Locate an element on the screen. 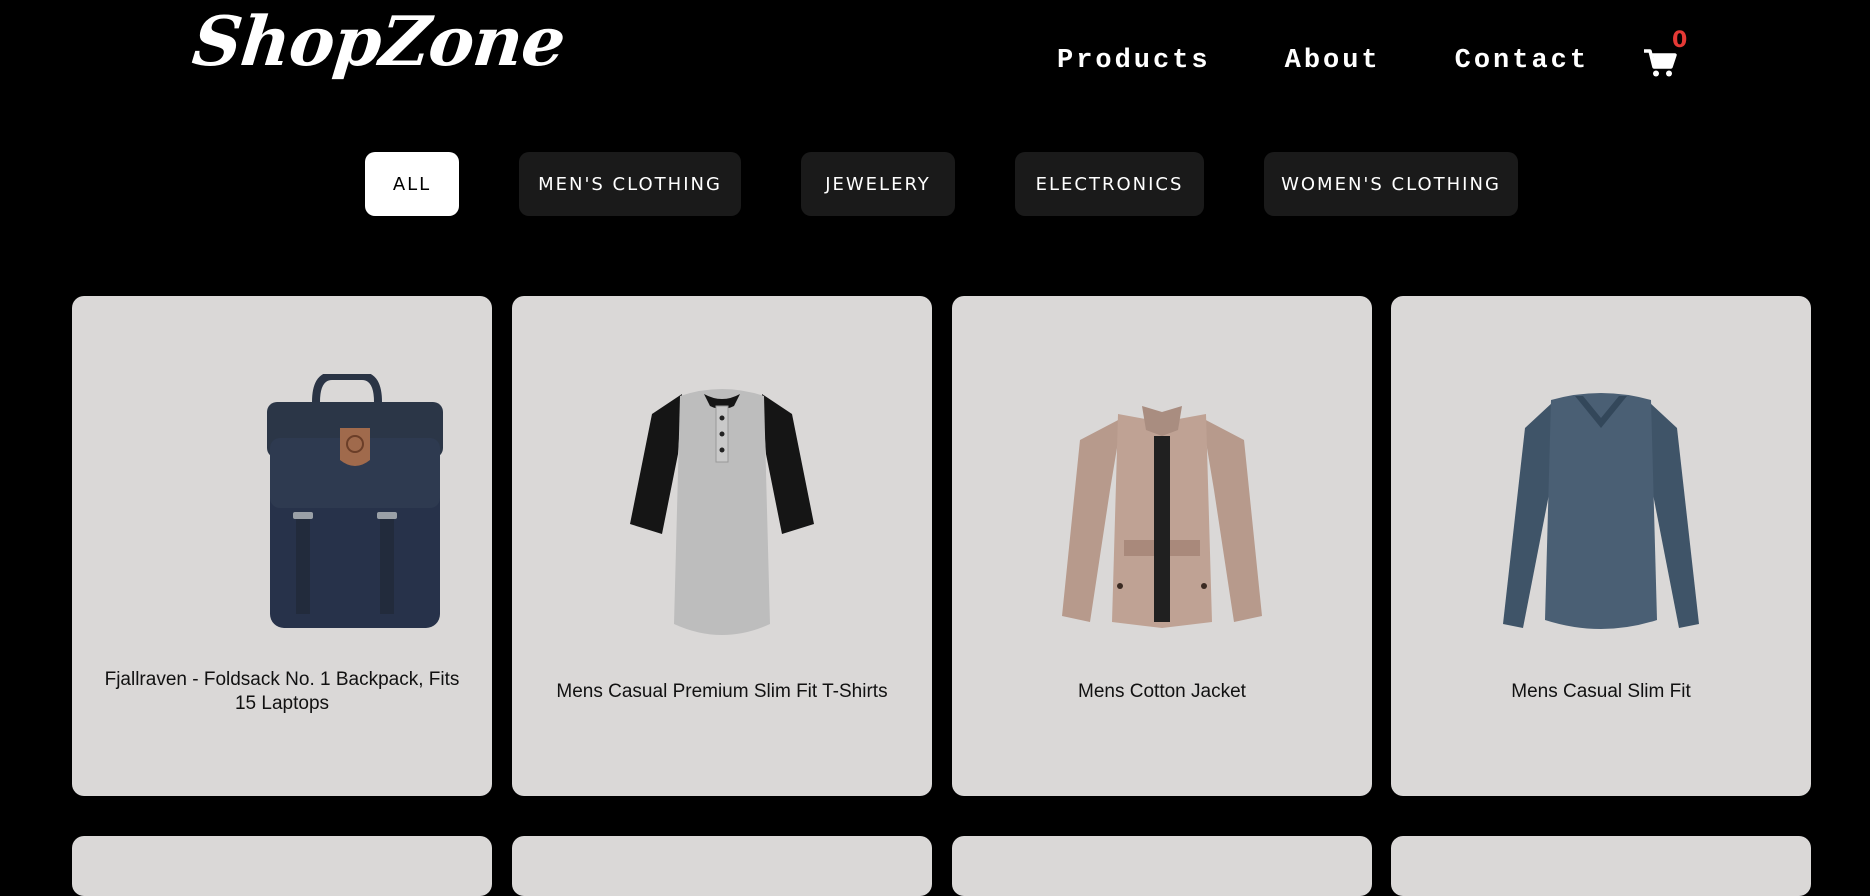 The height and width of the screenshot is (896, 1870). product-card: Mens Casual Slim Fit is located at coordinates (1601, 546).